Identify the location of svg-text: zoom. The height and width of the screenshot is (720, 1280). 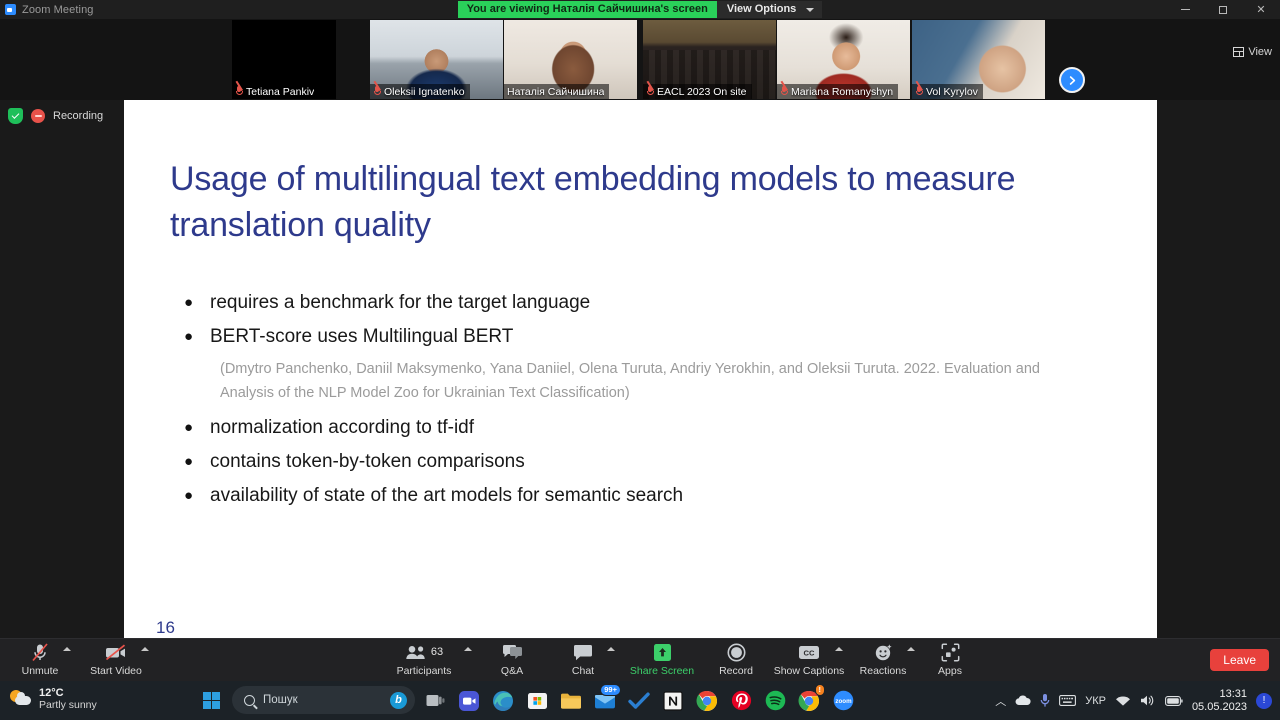
(843, 701).